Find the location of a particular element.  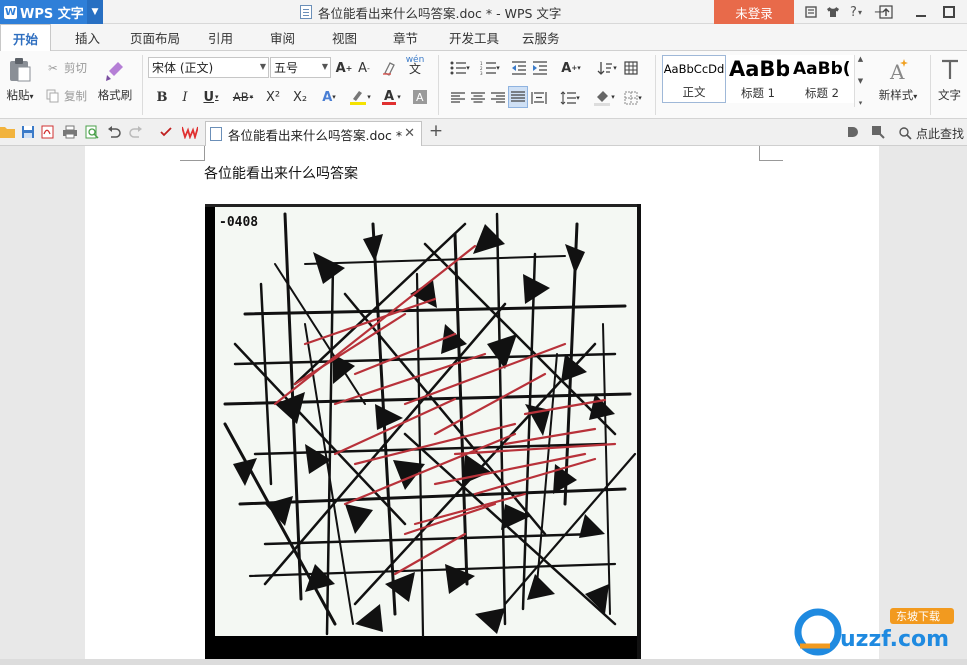

text-tools-icon is located at coordinates (950, 69).